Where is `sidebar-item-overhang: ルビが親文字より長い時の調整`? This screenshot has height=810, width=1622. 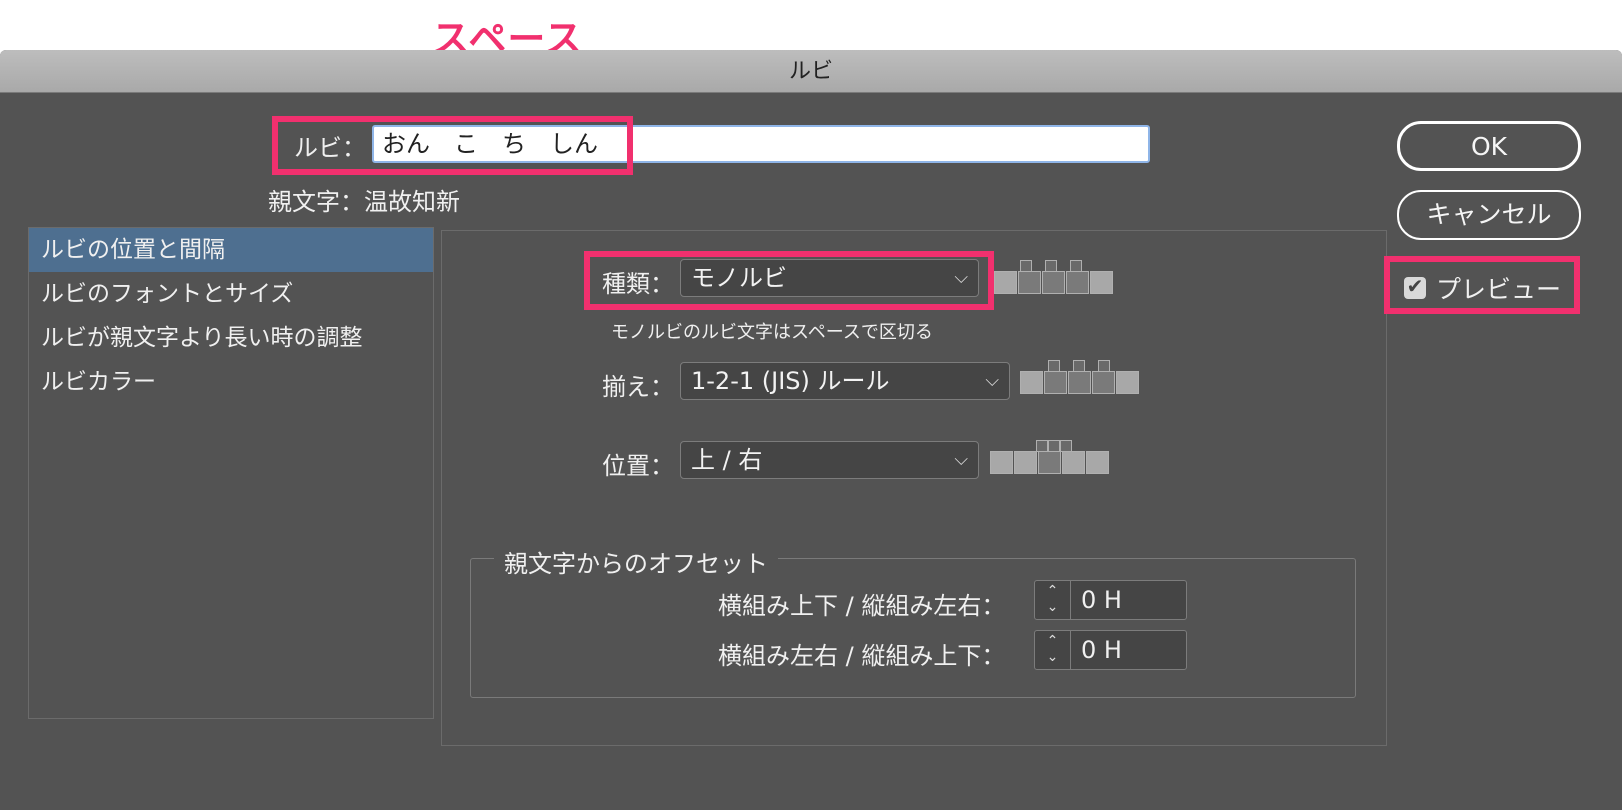 sidebar-item-overhang: ルビが親文字より長い時の調整 is located at coordinates (231, 338).